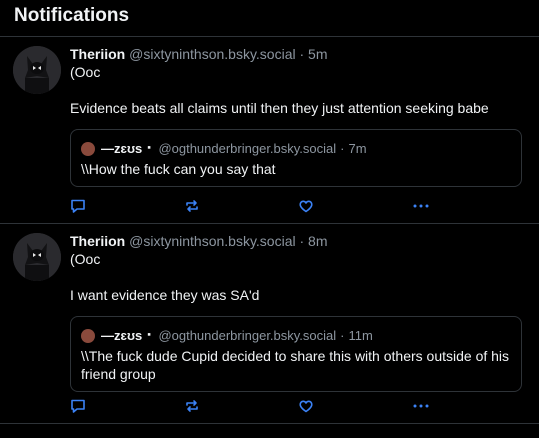 The height and width of the screenshot is (438, 539). I want to click on page-title: Notifications, so click(72, 15).